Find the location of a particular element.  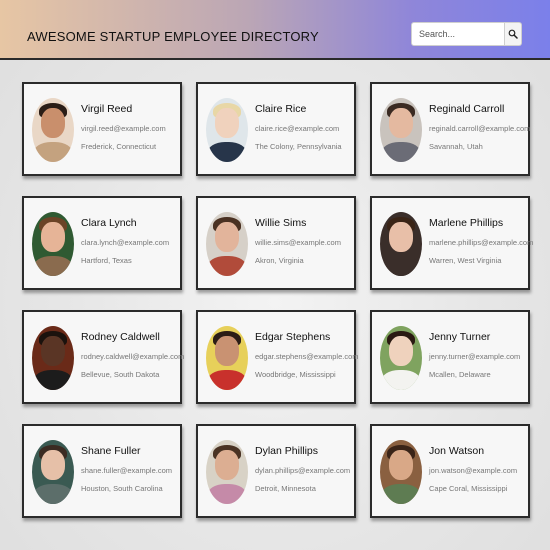

search-button is located at coordinates (513, 34).